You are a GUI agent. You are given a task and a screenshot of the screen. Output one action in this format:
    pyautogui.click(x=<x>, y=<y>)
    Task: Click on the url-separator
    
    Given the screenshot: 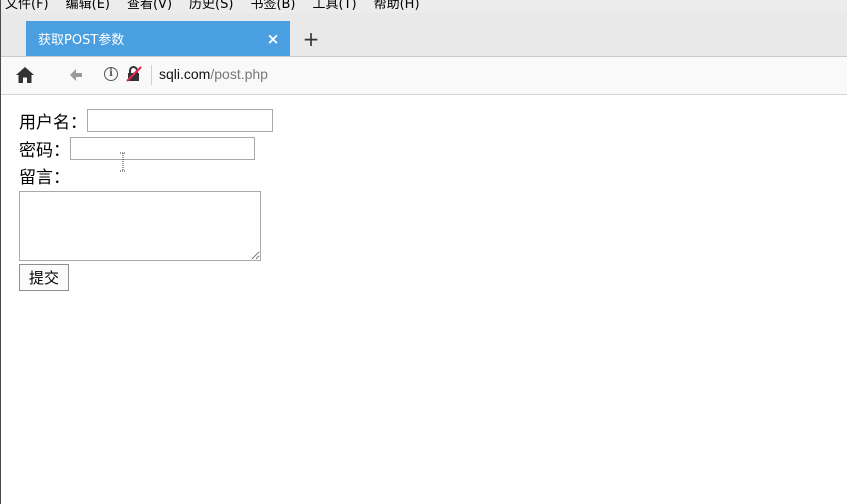 What is the action you would take?
    pyautogui.click(x=151, y=75)
    